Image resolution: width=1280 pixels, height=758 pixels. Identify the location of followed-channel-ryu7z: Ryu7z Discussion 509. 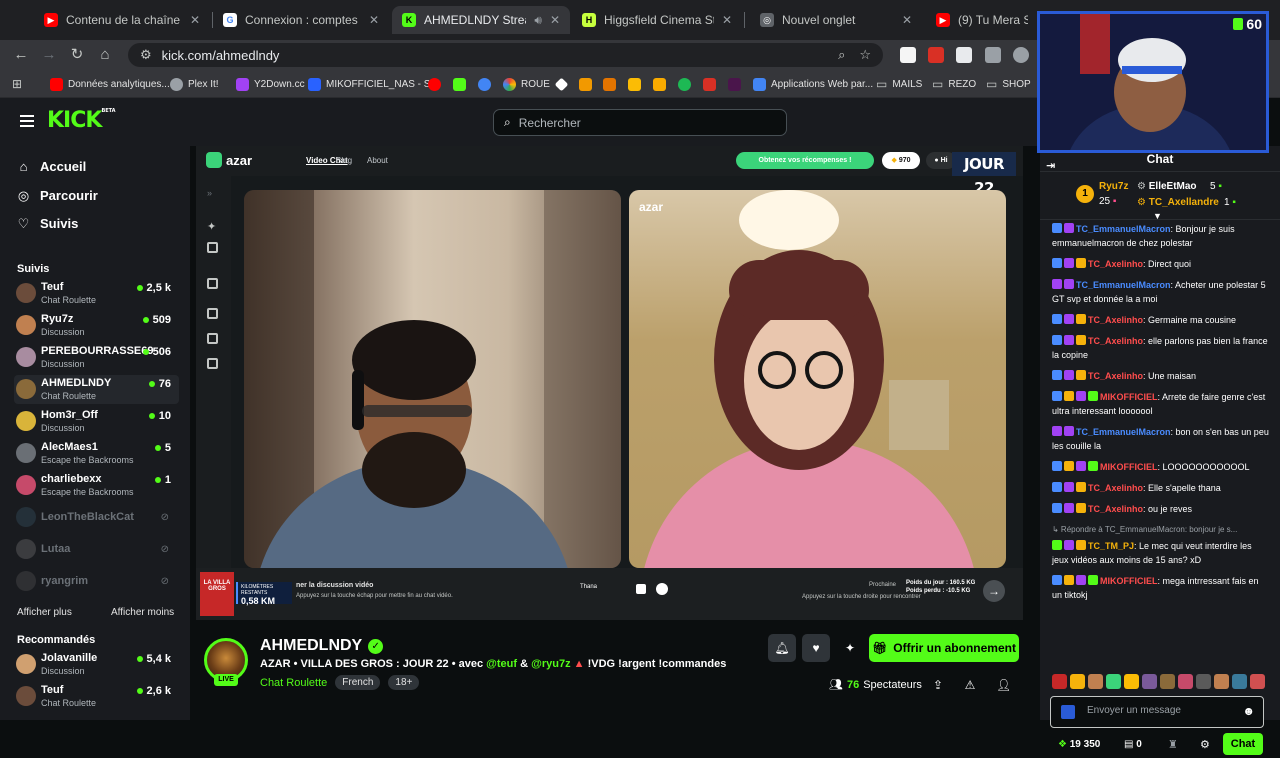
(96, 325).